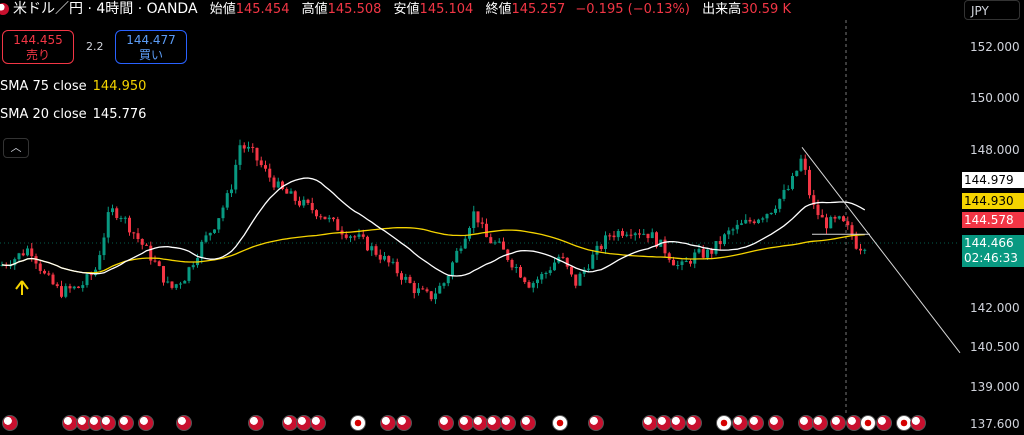 The height and width of the screenshot is (435, 1024). Describe the element at coordinates (119, 114) in the screenshot. I see `sma20-value: 145.776` at that location.